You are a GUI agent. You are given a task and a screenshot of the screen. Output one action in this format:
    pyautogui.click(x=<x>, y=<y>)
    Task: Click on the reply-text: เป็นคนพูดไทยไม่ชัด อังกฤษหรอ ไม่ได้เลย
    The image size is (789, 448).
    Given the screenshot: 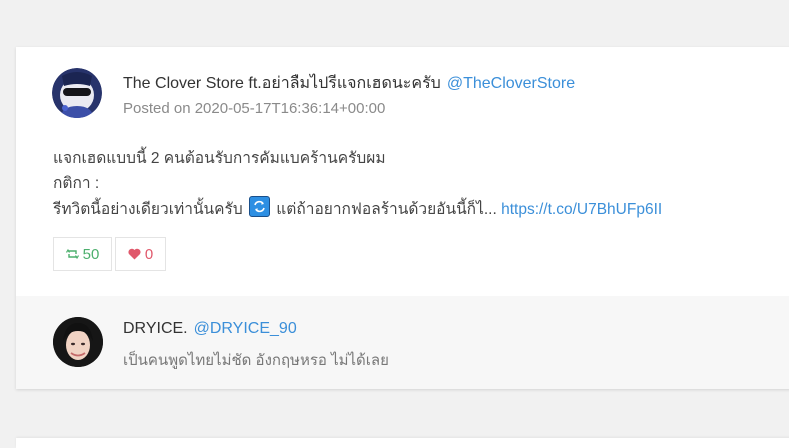 What is the action you would take?
    pyautogui.click(x=256, y=360)
    